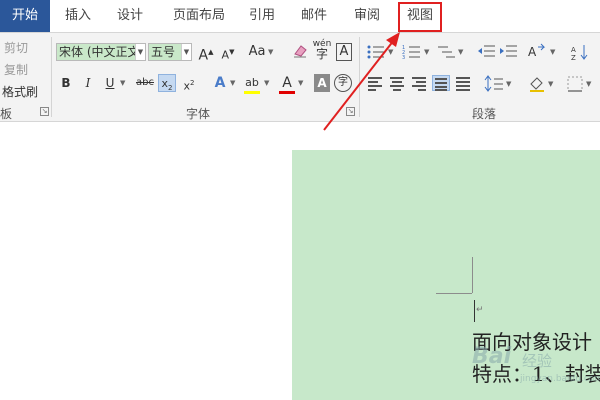 This screenshot has height=400, width=600. Describe the element at coordinates (322, 49) in the screenshot. I see `phonetic-guide-button: wén 字` at that location.